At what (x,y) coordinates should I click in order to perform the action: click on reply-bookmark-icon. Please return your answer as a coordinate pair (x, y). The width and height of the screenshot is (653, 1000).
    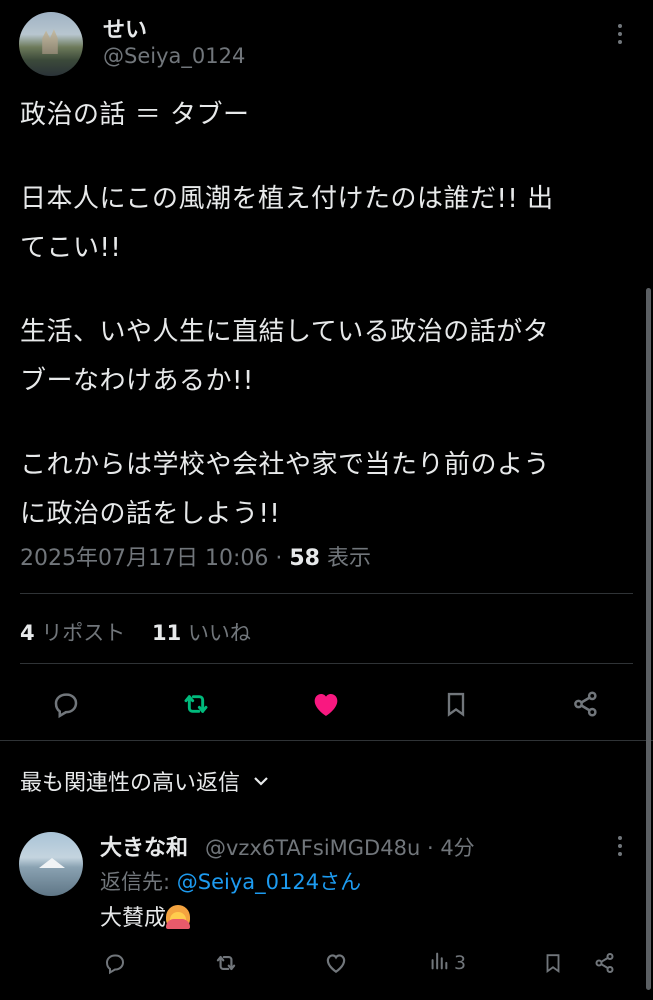
    Looking at the image, I should click on (553, 963).